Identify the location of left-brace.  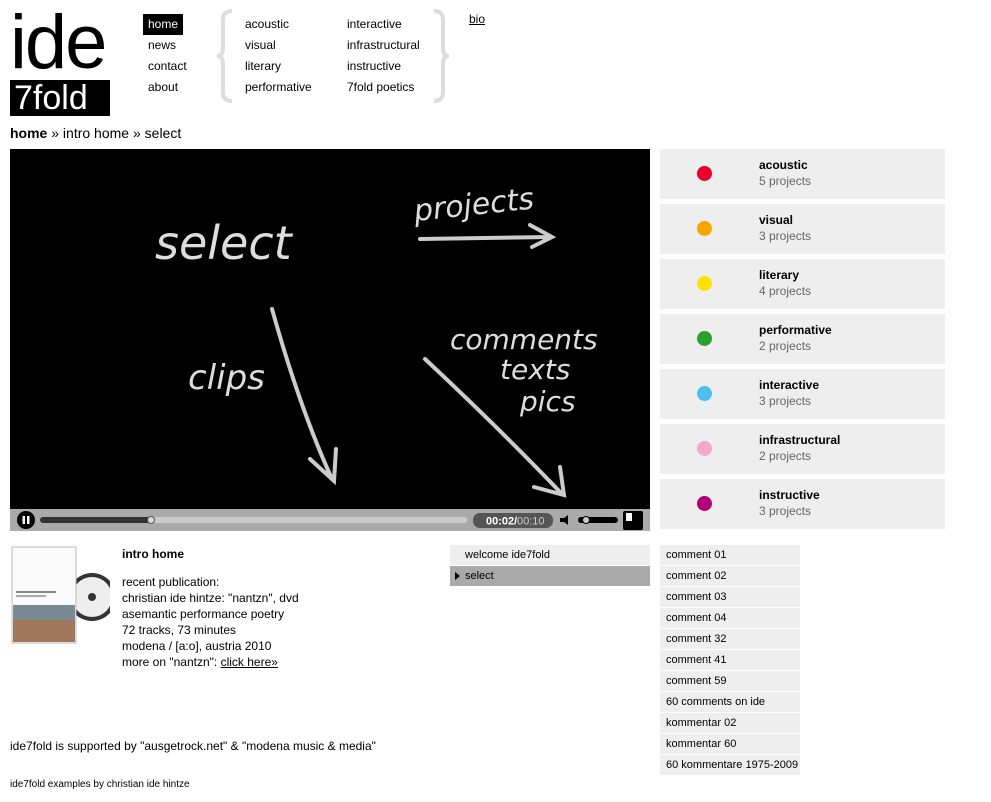
(225, 58).